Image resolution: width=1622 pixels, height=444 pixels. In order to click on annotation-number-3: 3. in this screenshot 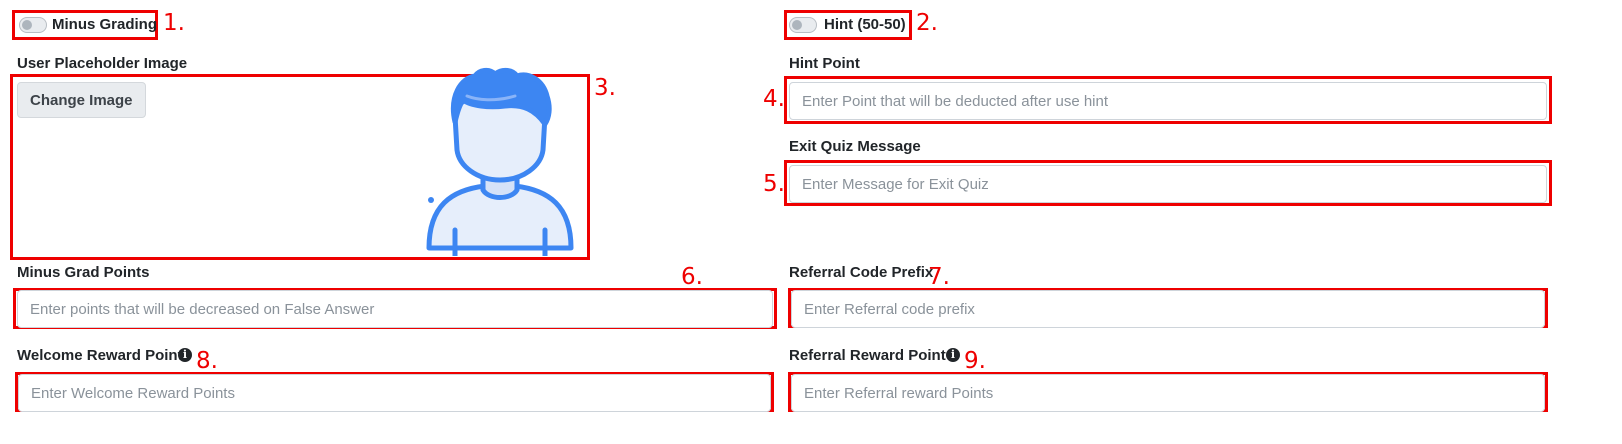, I will do `click(605, 88)`.